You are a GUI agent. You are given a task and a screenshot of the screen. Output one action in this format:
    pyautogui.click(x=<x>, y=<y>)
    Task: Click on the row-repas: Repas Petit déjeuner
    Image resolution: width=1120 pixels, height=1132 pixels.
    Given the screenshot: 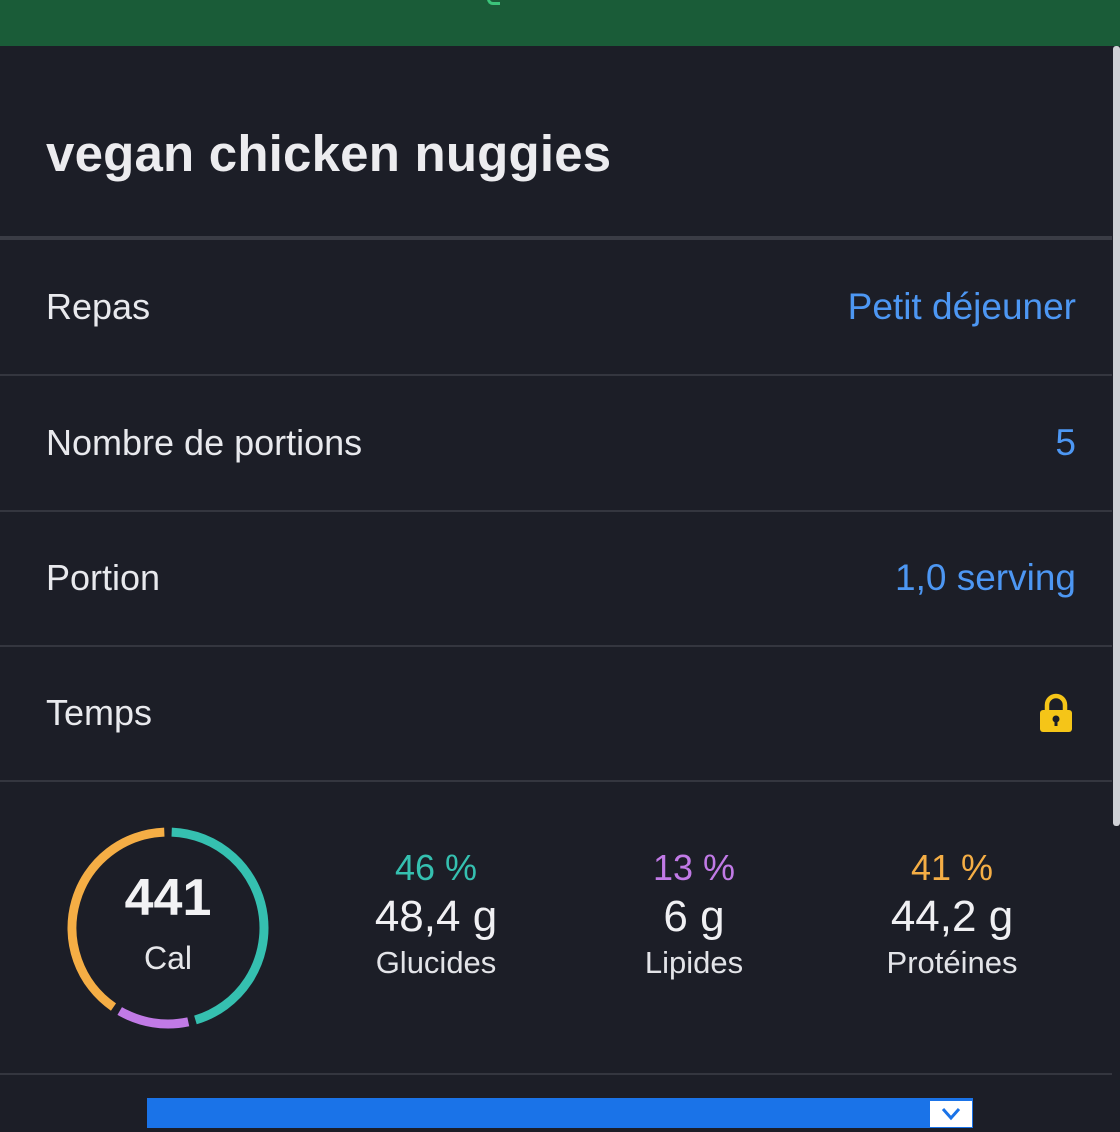 What is the action you would take?
    pyautogui.click(x=556, y=308)
    